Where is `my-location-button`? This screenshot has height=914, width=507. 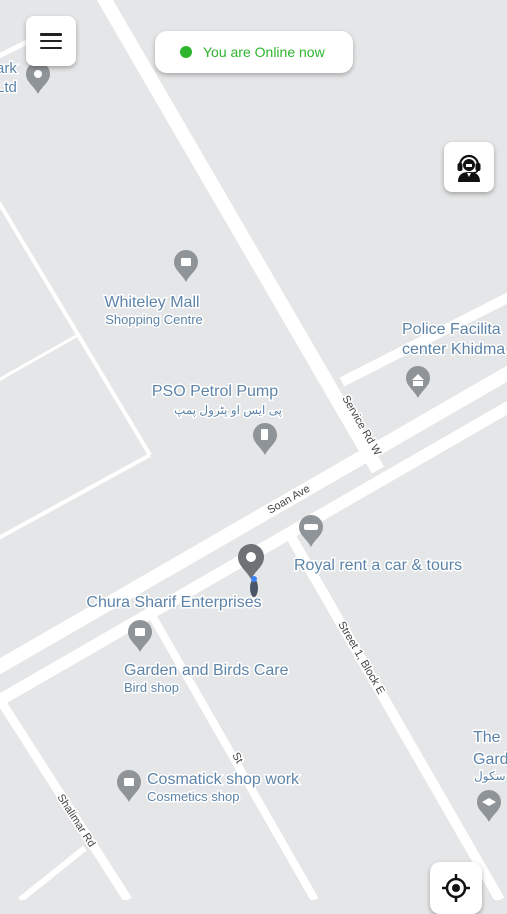
my-location-button is located at coordinates (456, 888).